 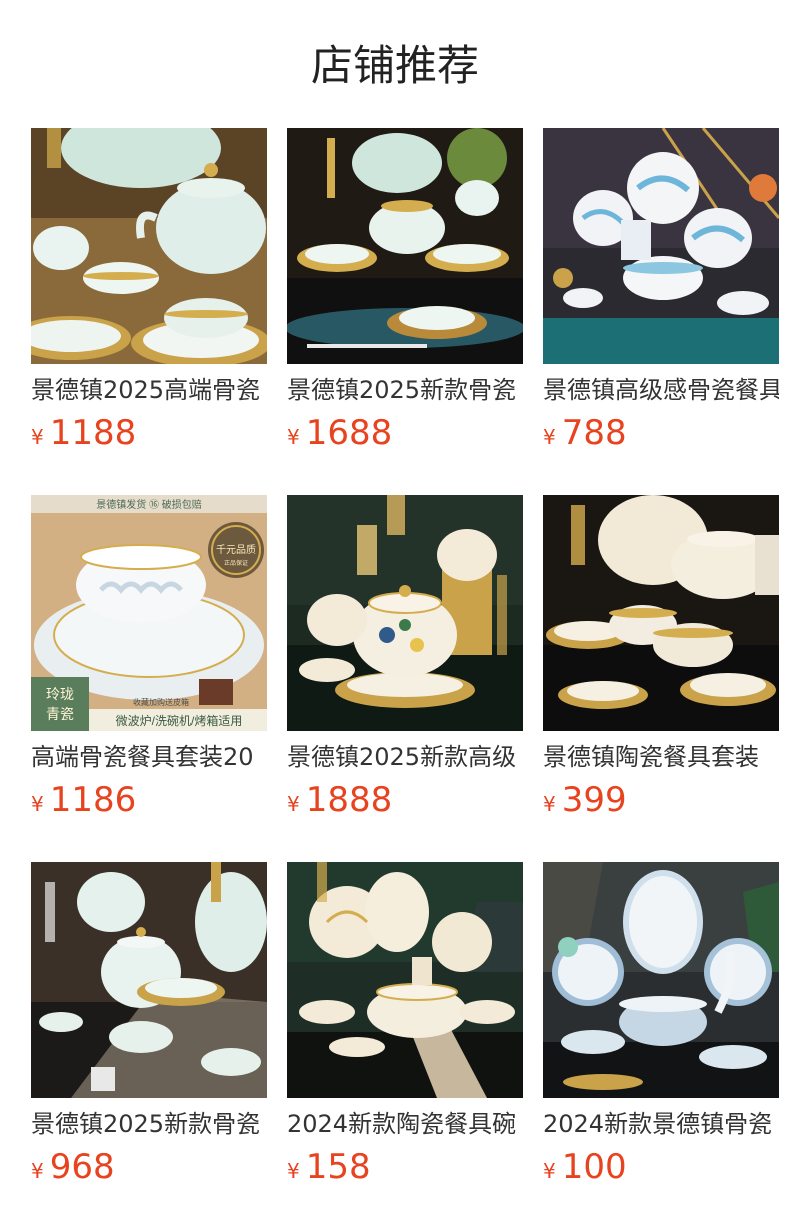 What do you see at coordinates (236, 550) in the screenshot?
I see `ad-seal-text: 千元品质` at bounding box center [236, 550].